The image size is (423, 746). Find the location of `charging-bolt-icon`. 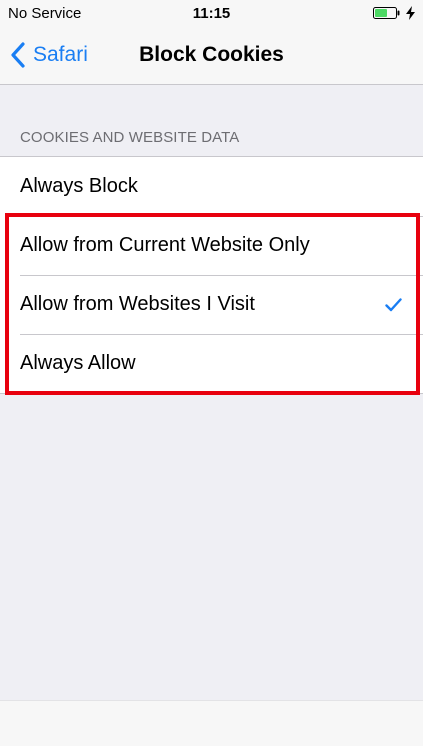

charging-bolt-icon is located at coordinates (410, 13).